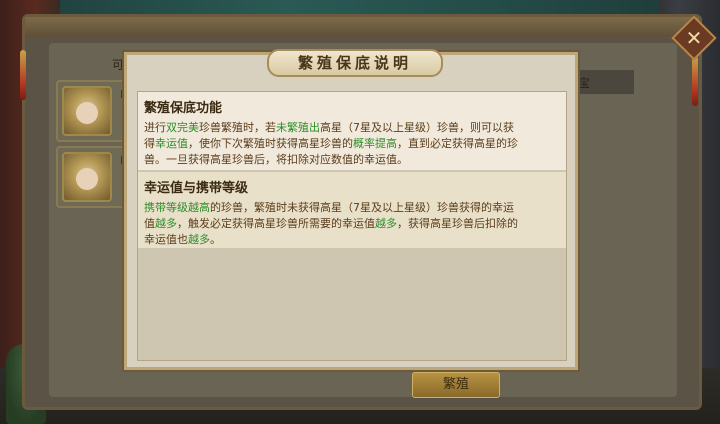 Image resolution: width=720 pixels, height=424 pixels. Describe the element at coordinates (237, 127) in the screenshot. I see `text-run: 珍兽繁殖时，若` at that location.